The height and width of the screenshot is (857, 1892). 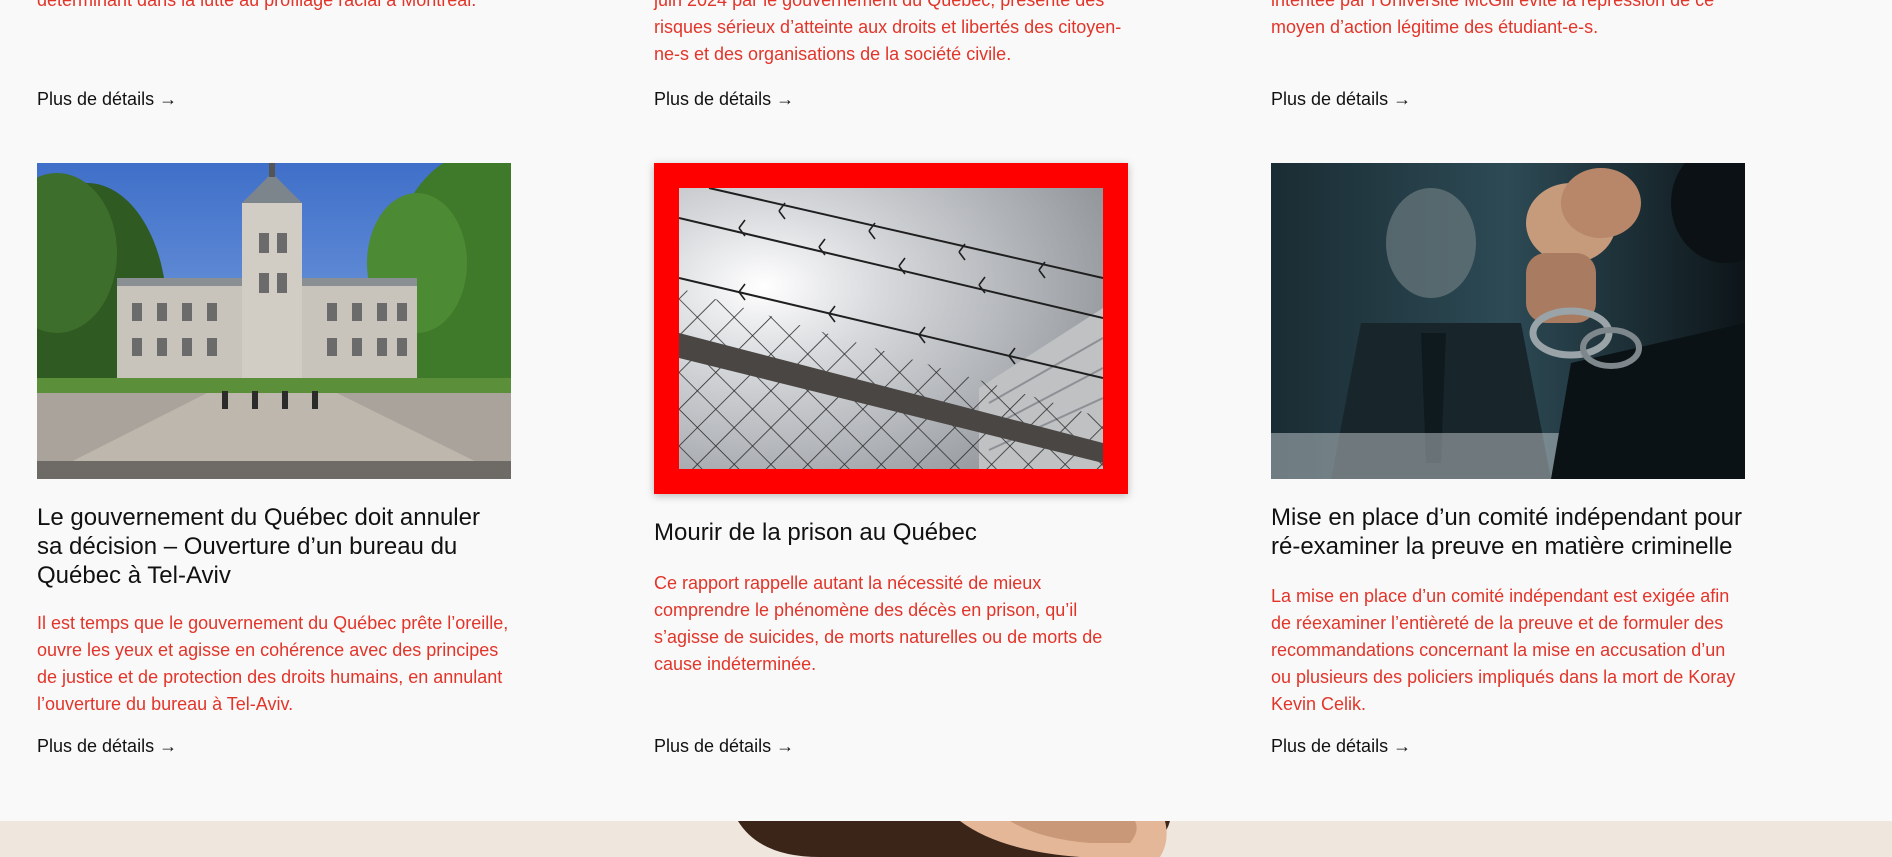 I want to click on joined-hands-image, so click(x=954, y=839).